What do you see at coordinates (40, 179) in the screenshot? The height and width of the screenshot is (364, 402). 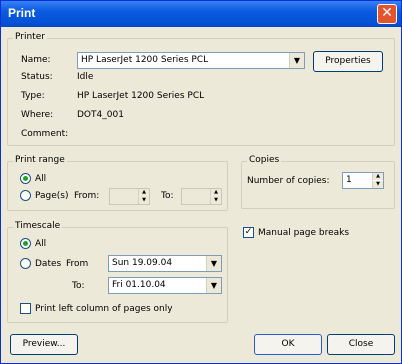 I see `print-range-all-label: All` at bounding box center [40, 179].